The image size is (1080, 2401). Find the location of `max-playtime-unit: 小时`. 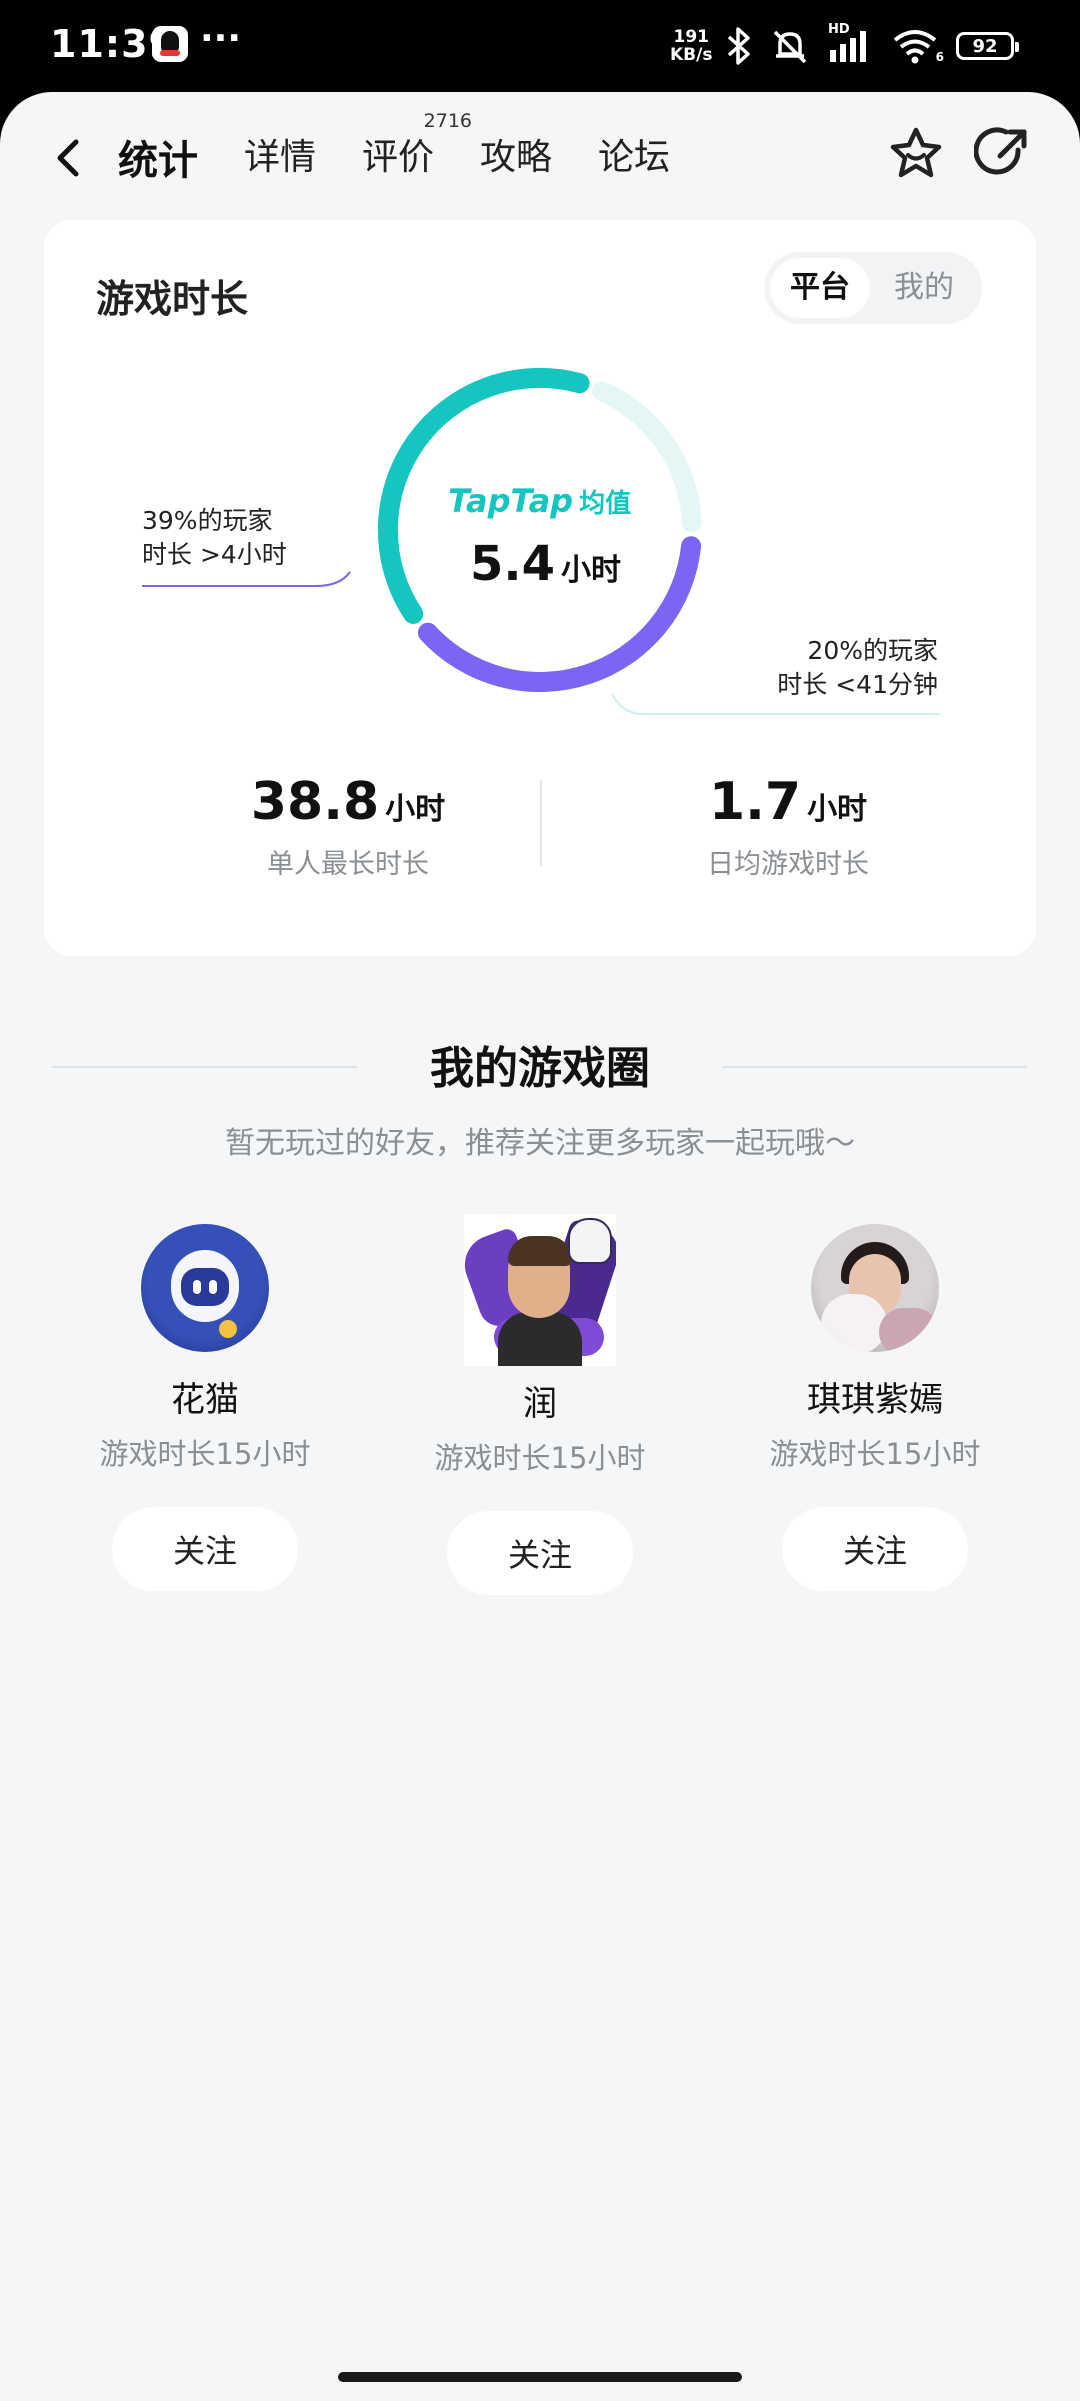

max-playtime-unit: 小时 is located at coordinates (415, 809).